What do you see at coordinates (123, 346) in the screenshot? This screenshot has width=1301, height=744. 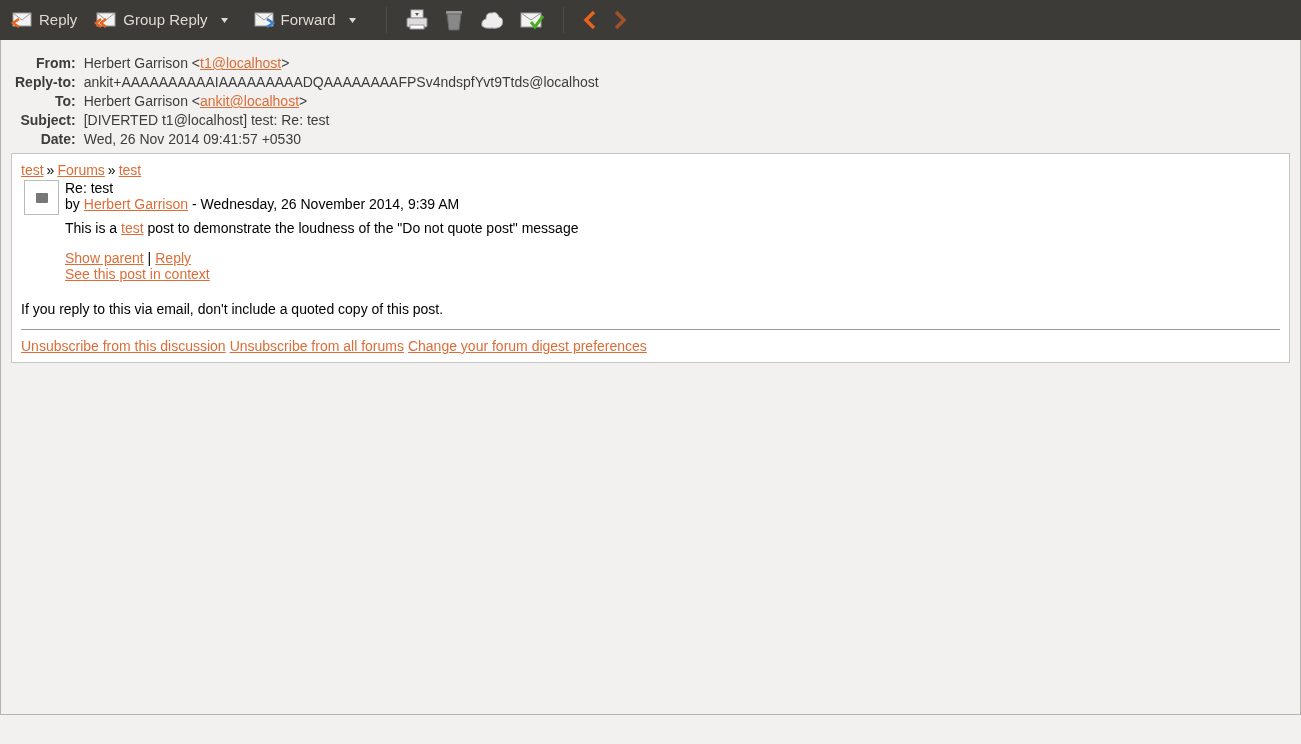 I see `footer-link: Unsubscribe from this discussion` at bounding box center [123, 346].